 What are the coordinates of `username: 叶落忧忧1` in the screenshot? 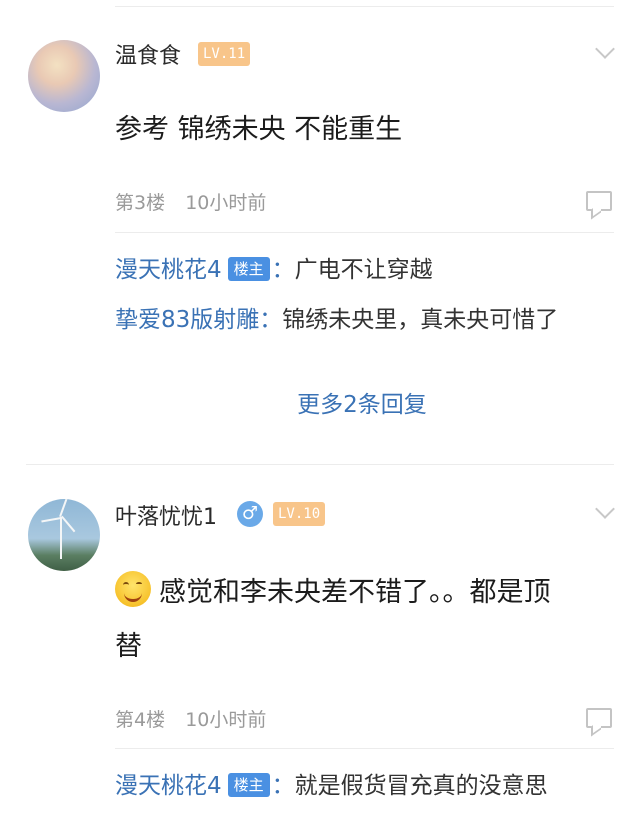 It's located at (166, 515).